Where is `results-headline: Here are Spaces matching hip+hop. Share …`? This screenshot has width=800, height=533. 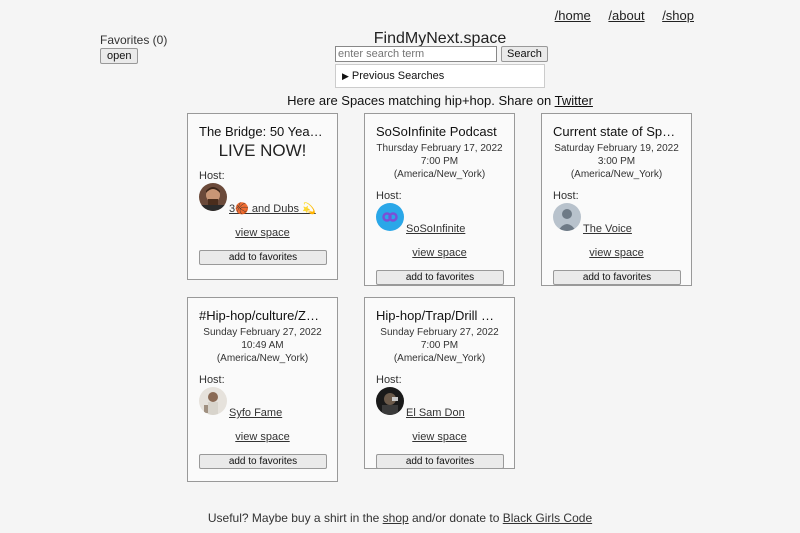 results-headline: Here are Spaces matching hip+hop. Share … is located at coordinates (400, 100).